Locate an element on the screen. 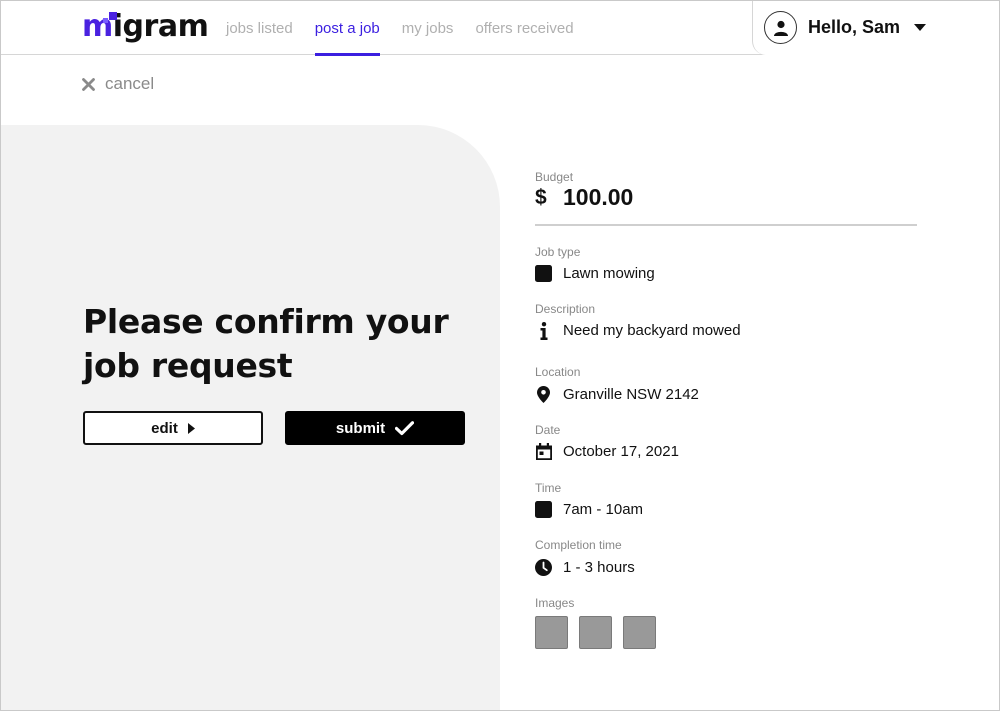  info-icon is located at coordinates (543, 330).